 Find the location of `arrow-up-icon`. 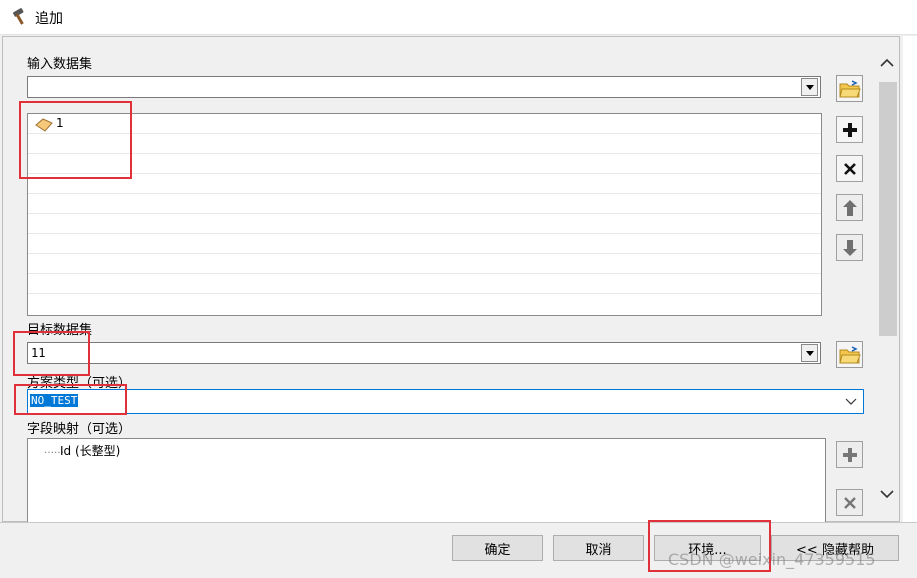

arrow-up-icon is located at coordinates (849, 207).